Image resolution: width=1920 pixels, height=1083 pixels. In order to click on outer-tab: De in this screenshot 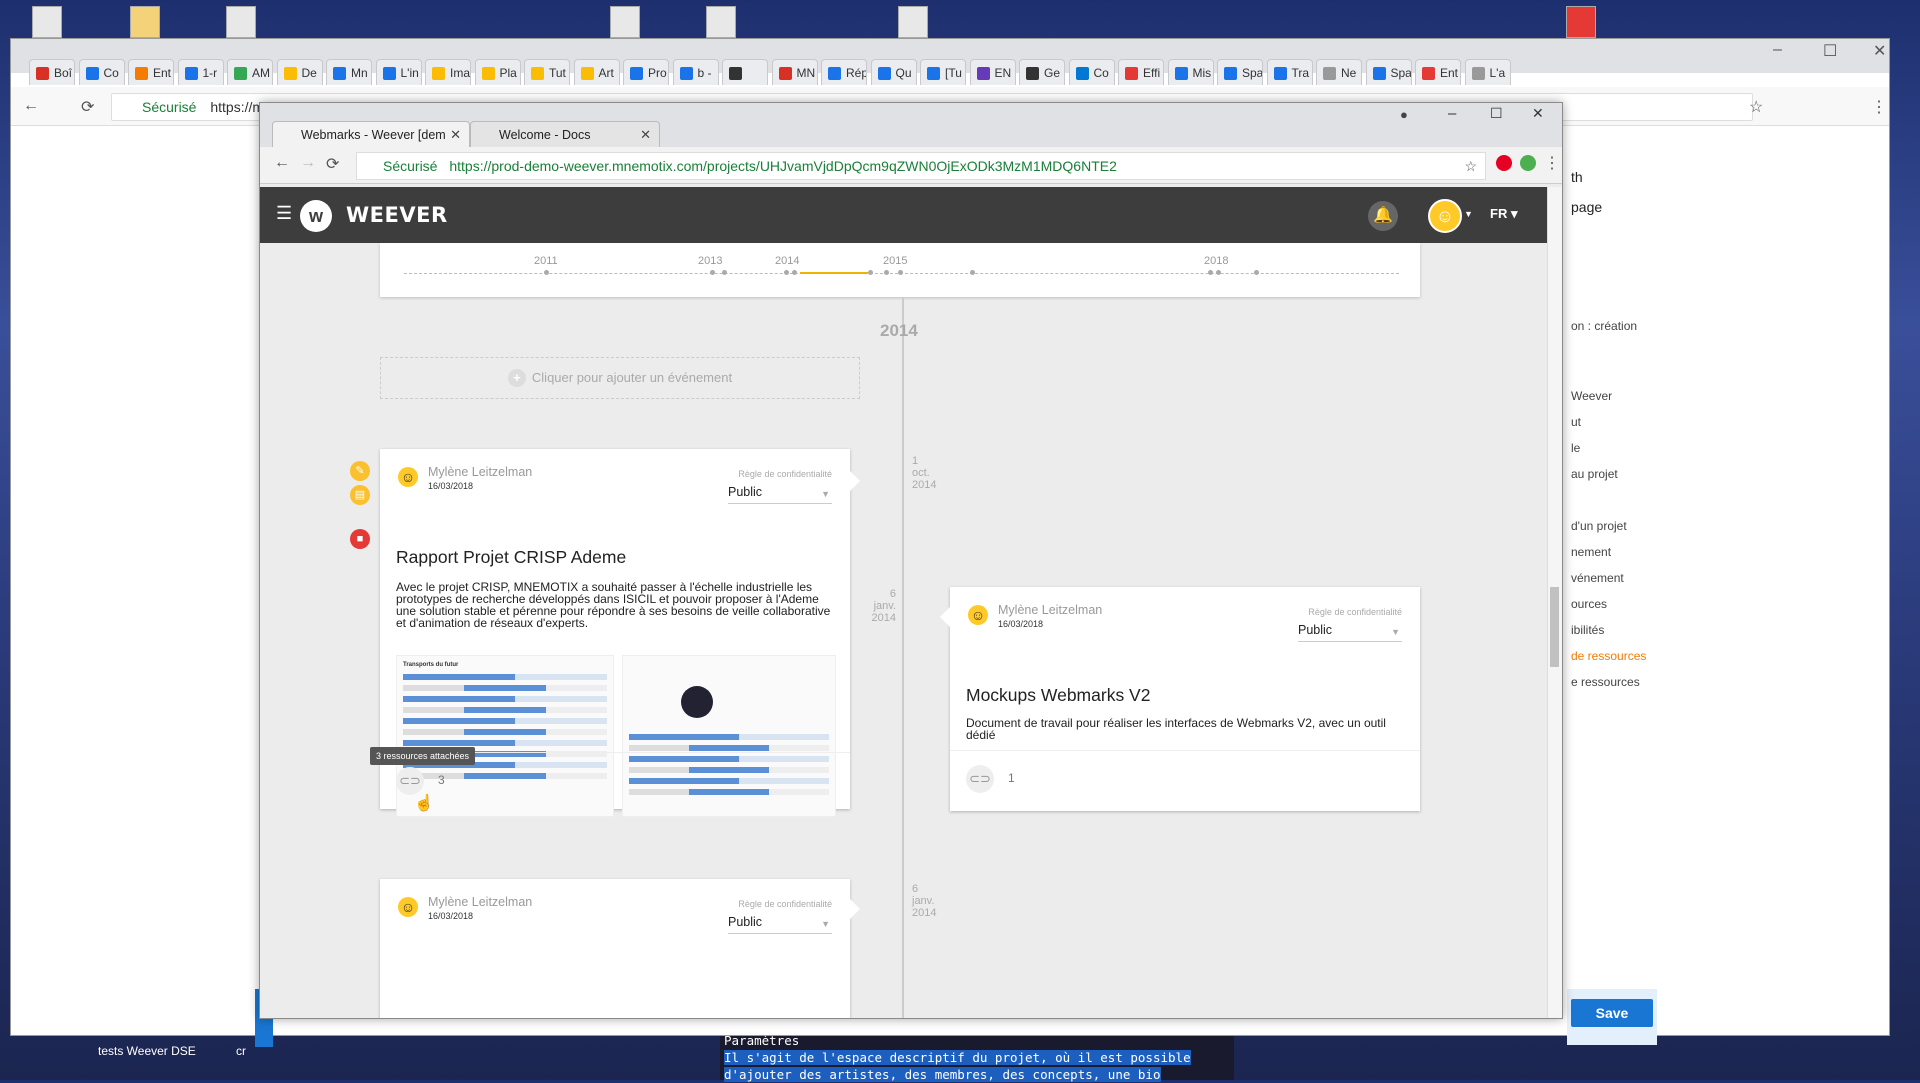, I will do `click(299, 72)`.